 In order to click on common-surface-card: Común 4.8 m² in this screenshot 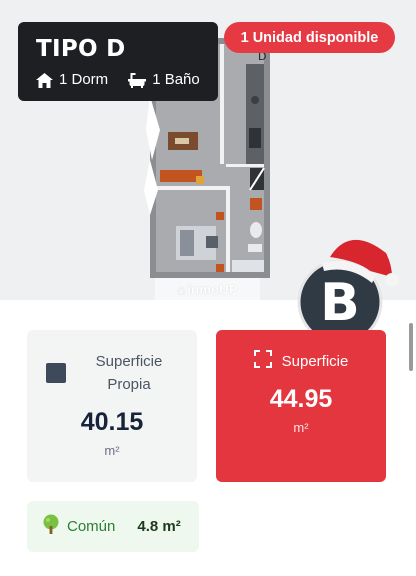, I will do `click(113, 526)`.